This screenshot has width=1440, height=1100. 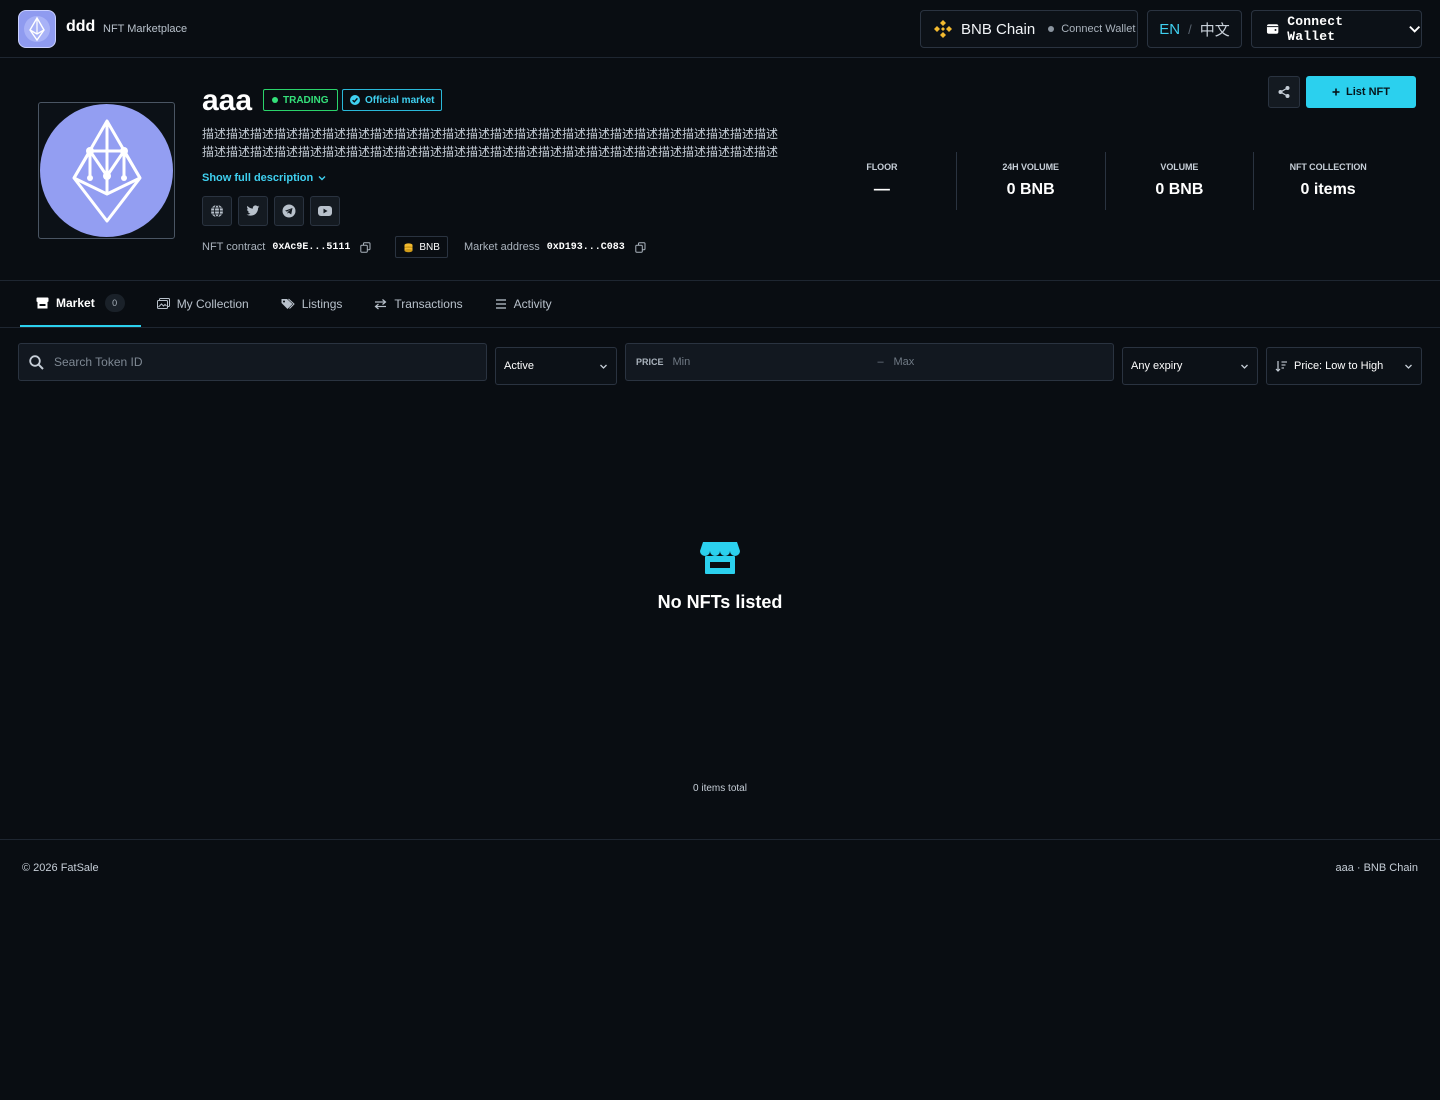 I want to click on chain-name: BNB Chain, so click(x=998, y=29).